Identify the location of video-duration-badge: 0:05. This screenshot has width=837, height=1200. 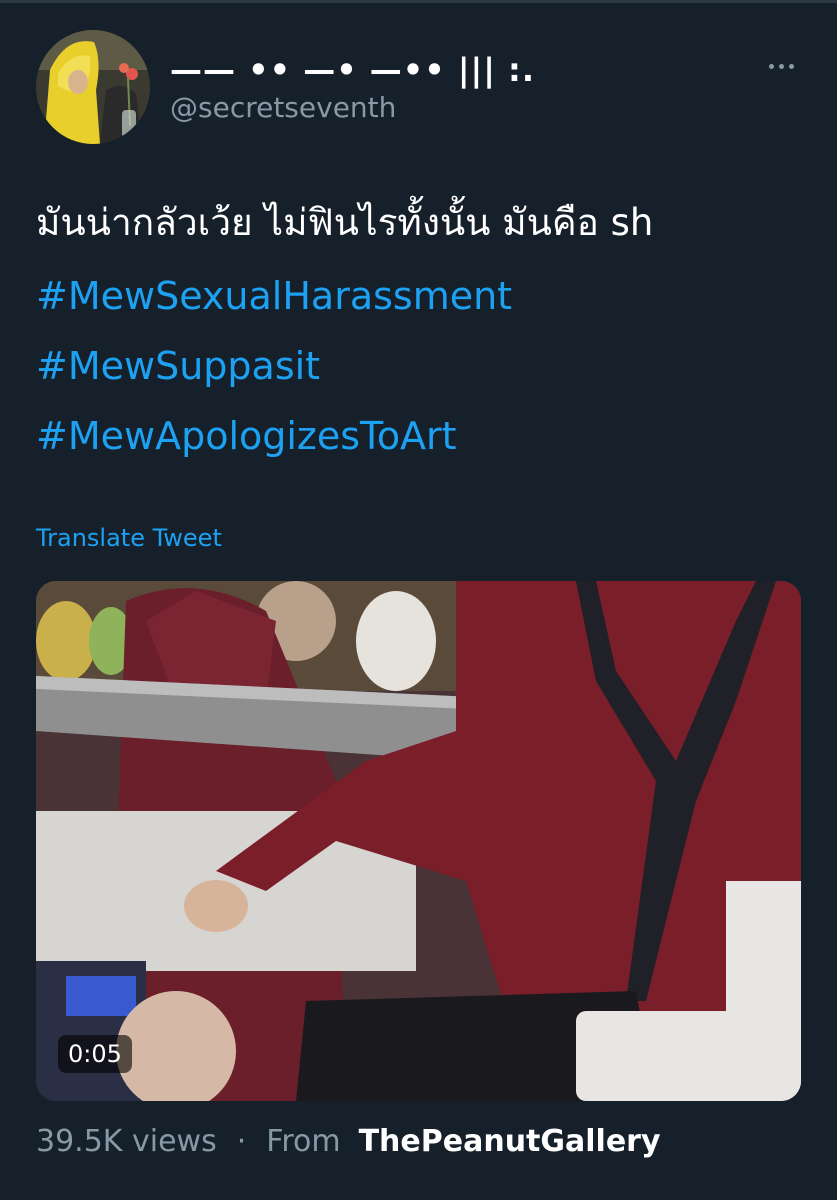
(95, 1054).